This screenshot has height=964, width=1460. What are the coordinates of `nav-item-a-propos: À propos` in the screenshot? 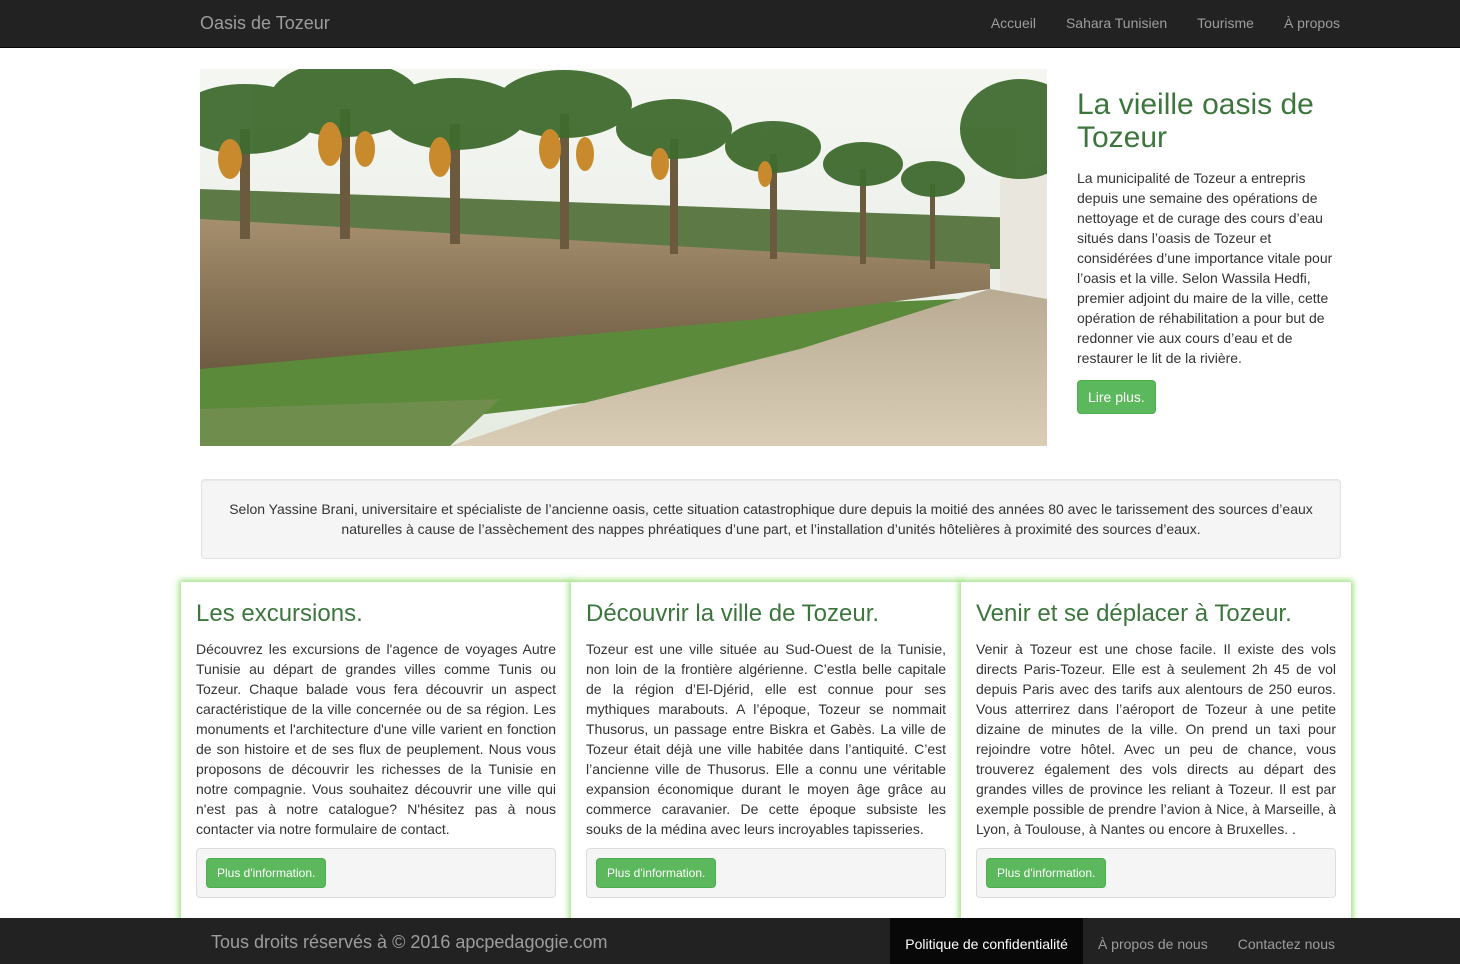 It's located at (1304, 24).